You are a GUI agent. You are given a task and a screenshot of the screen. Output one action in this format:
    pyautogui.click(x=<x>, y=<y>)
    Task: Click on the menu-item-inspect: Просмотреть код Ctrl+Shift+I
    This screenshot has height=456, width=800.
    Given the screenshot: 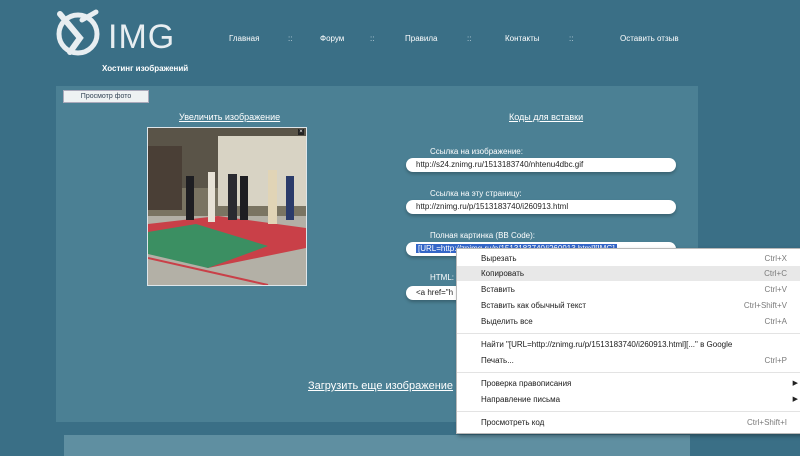 What is the action you would take?
    pyautogui.click(x=628, y=422)
    